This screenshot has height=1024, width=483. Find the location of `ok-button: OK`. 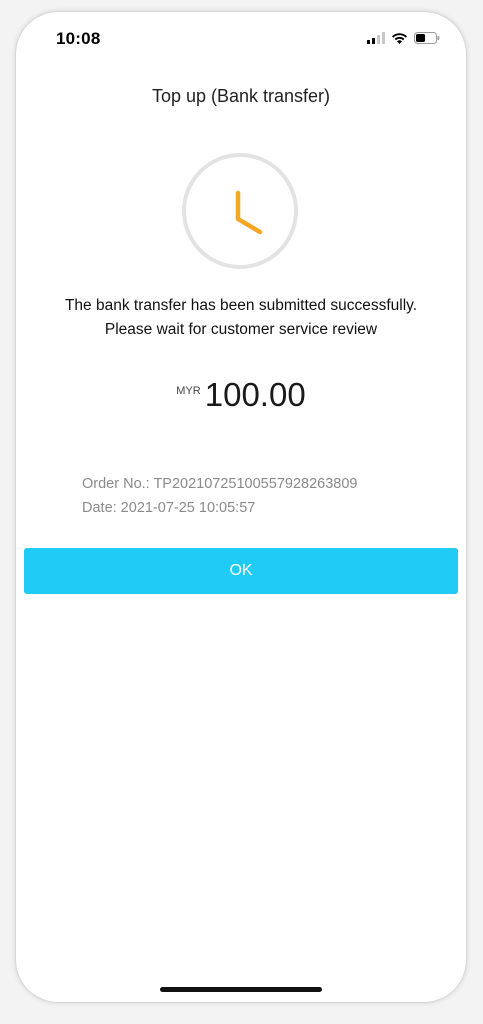

ok-button: OK is located at coordinates (241, 571).